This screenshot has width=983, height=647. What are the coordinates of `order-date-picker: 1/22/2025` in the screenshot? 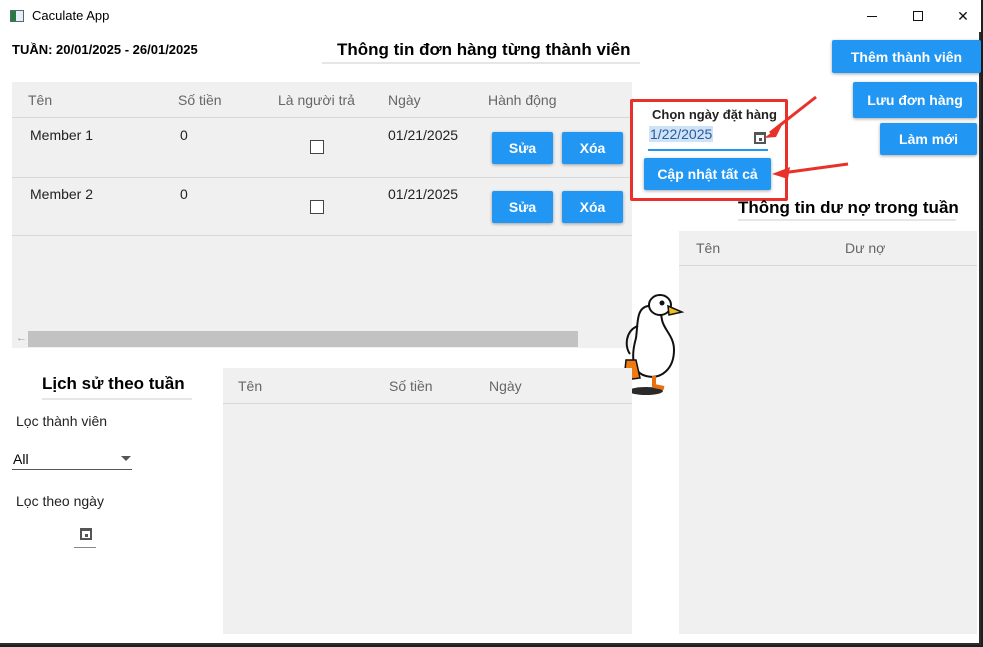 It's located at (708, 138).